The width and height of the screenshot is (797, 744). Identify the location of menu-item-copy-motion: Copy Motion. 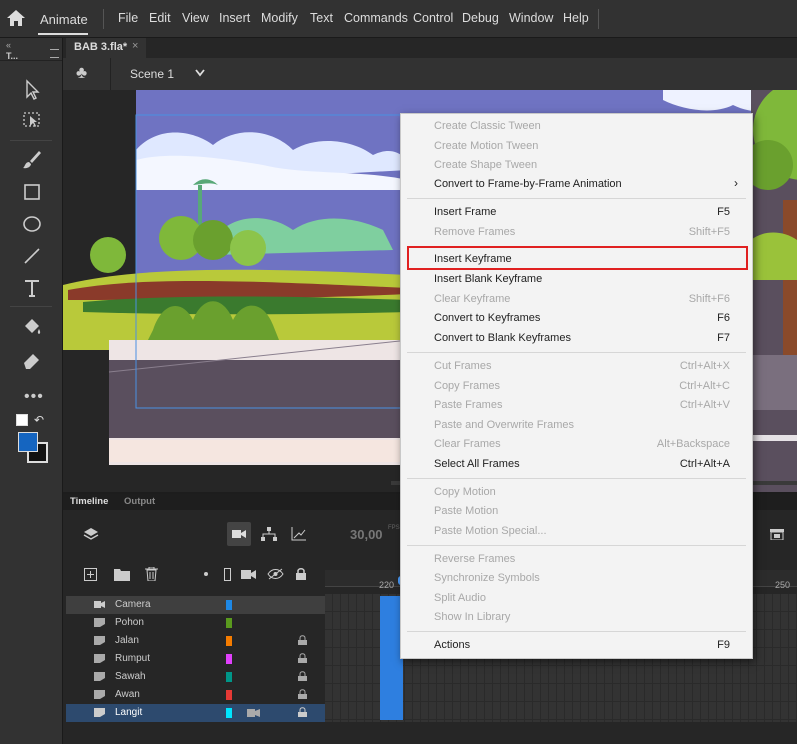
(465, 492).